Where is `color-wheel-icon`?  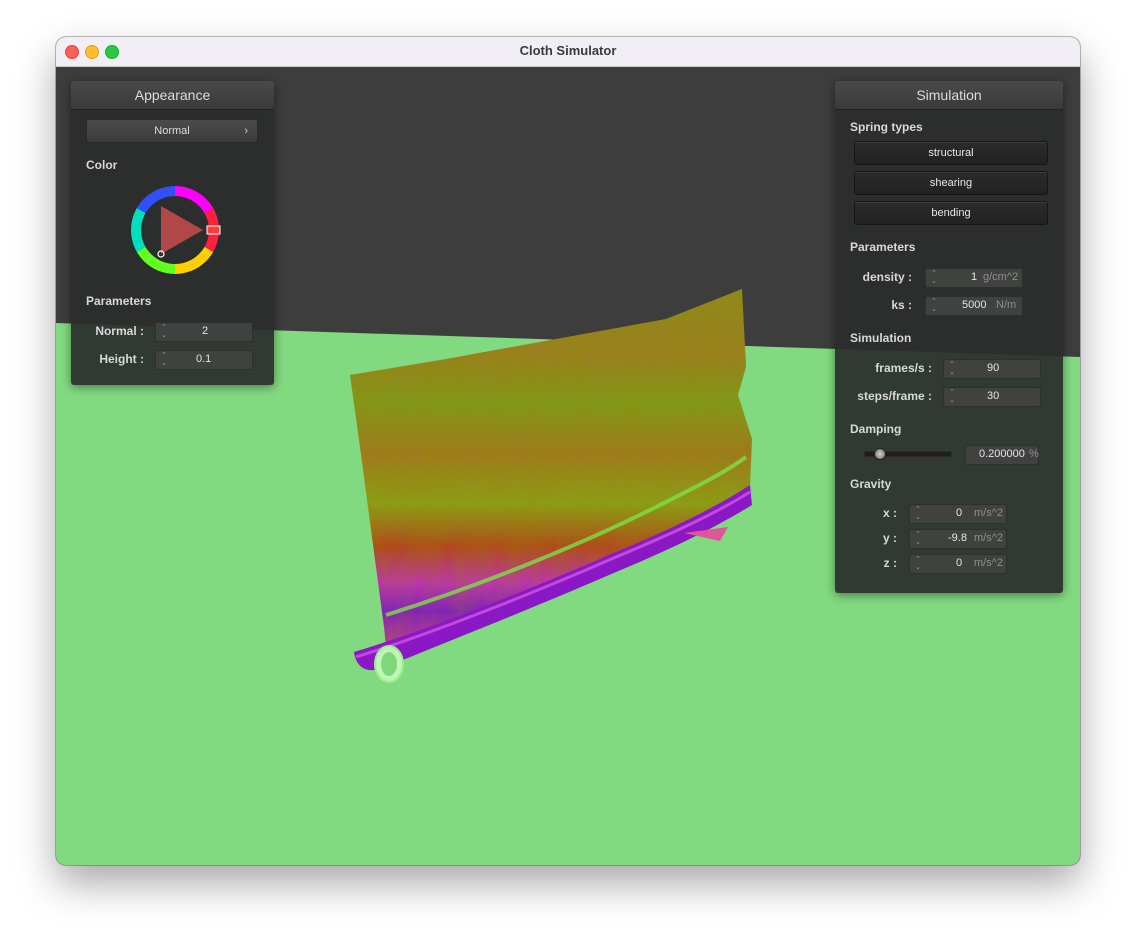 color-wheel-icon is located at coordinates (176, 230).